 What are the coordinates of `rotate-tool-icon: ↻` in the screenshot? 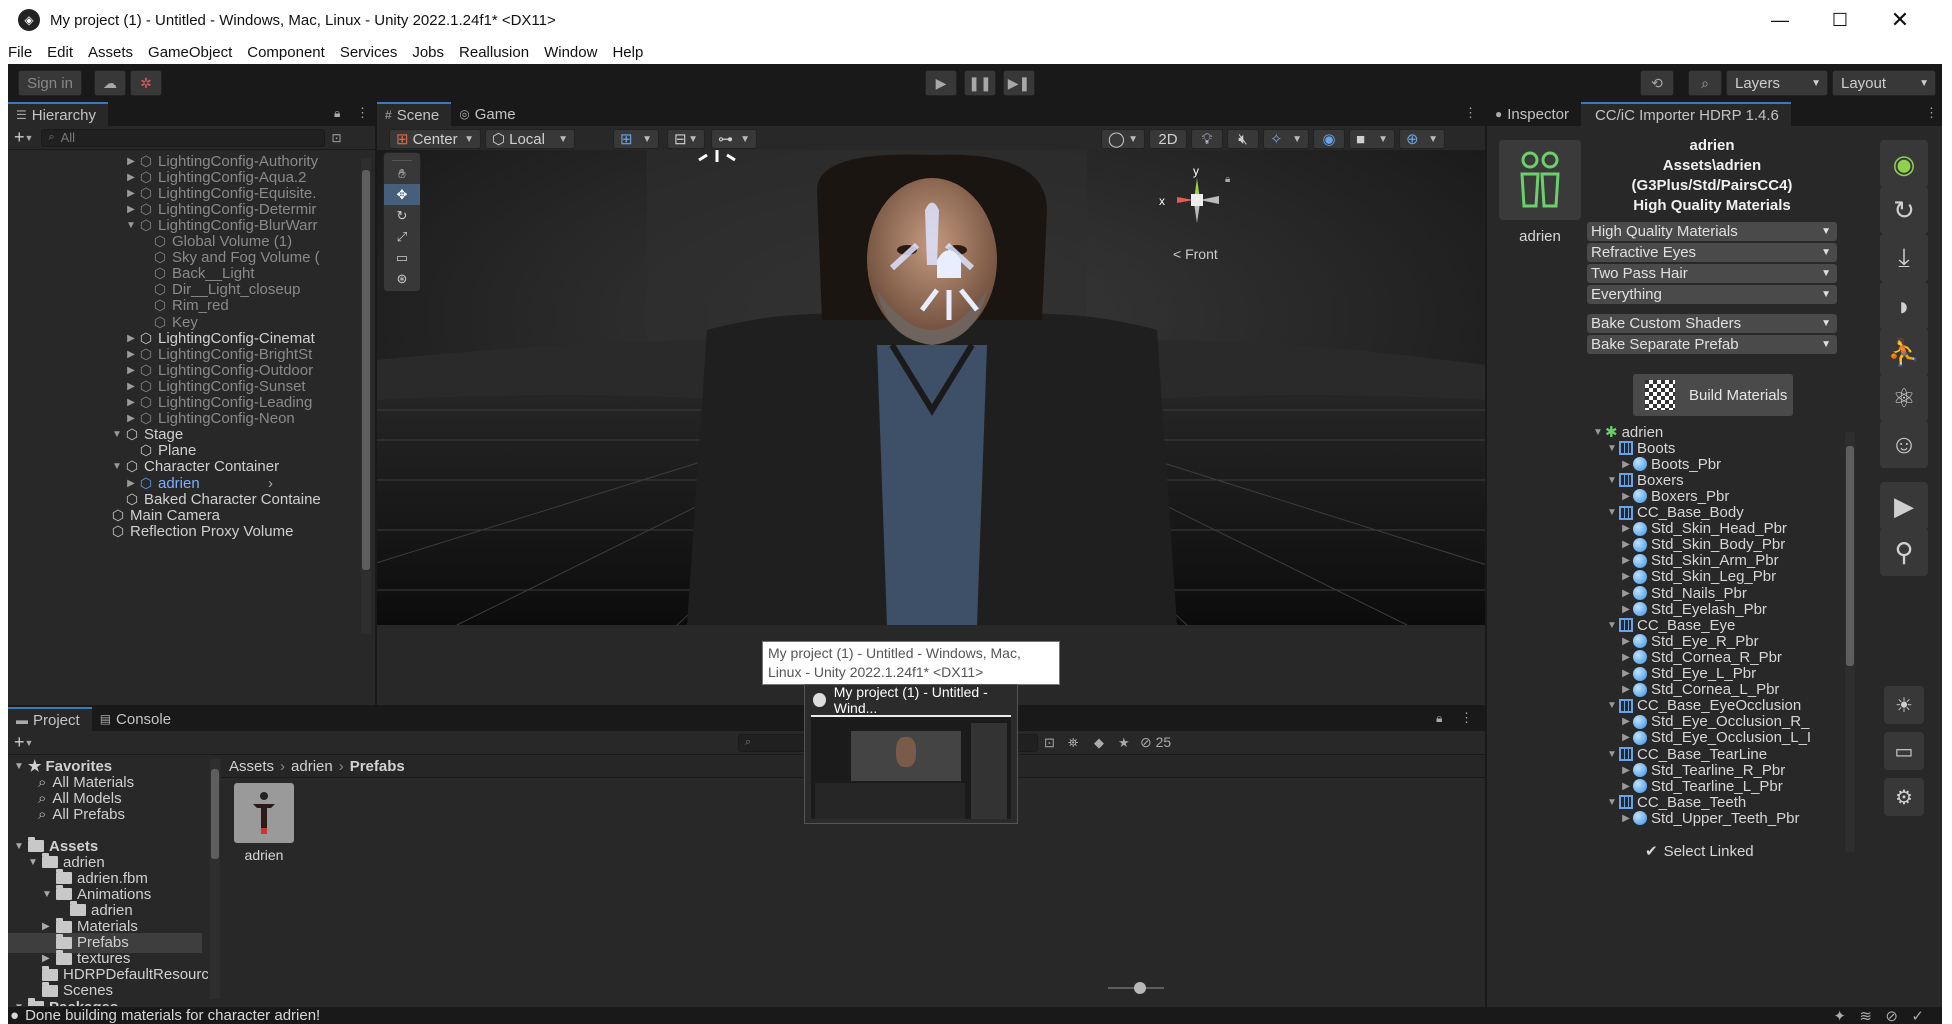 It's located at (402, 215).